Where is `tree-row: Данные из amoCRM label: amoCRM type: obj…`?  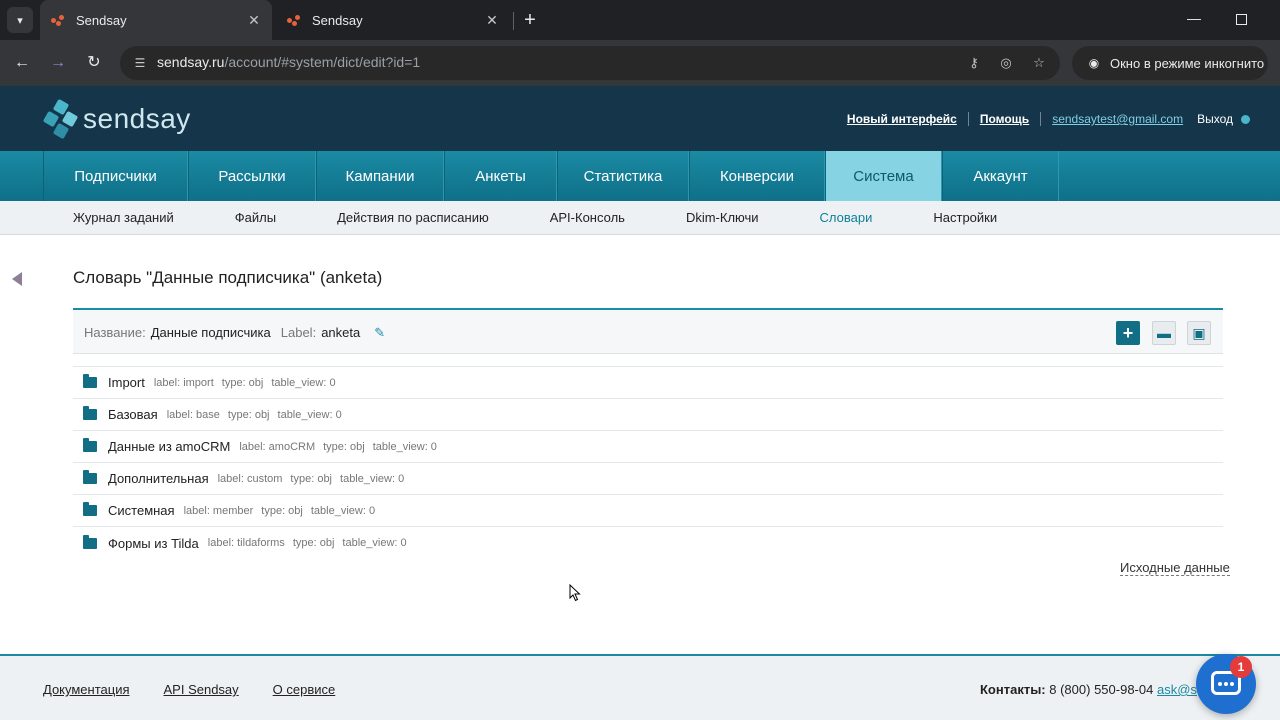 tree-row: Данные из amoCRM label: amoCRM type: obj… is located at coordinates (648, 447).